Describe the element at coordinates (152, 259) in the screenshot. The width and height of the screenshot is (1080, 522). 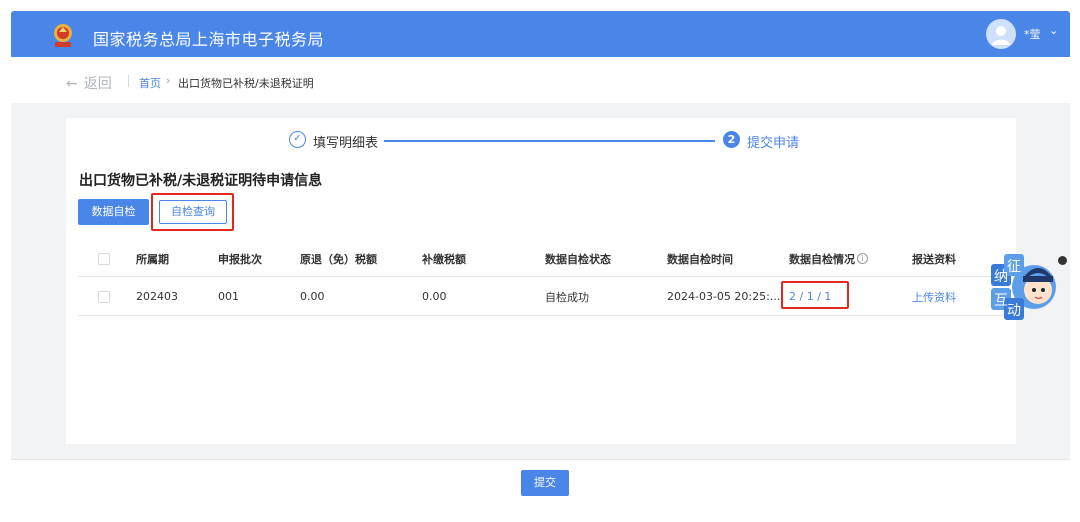
I see `col-header-period: 所属期` at that location.